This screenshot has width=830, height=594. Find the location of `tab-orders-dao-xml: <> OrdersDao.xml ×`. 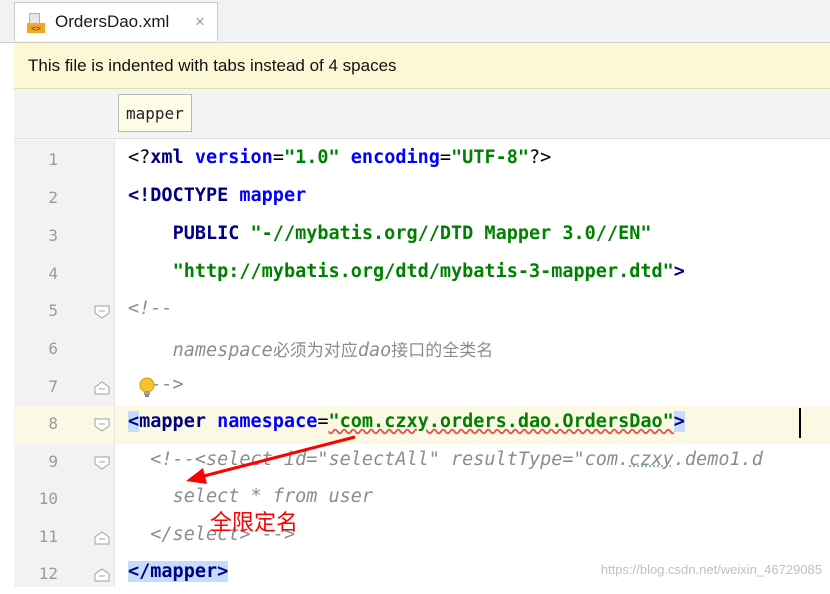

tab-orders-dao-xml: <> OrdersDao.xml × is located at coordinates (116, 21).